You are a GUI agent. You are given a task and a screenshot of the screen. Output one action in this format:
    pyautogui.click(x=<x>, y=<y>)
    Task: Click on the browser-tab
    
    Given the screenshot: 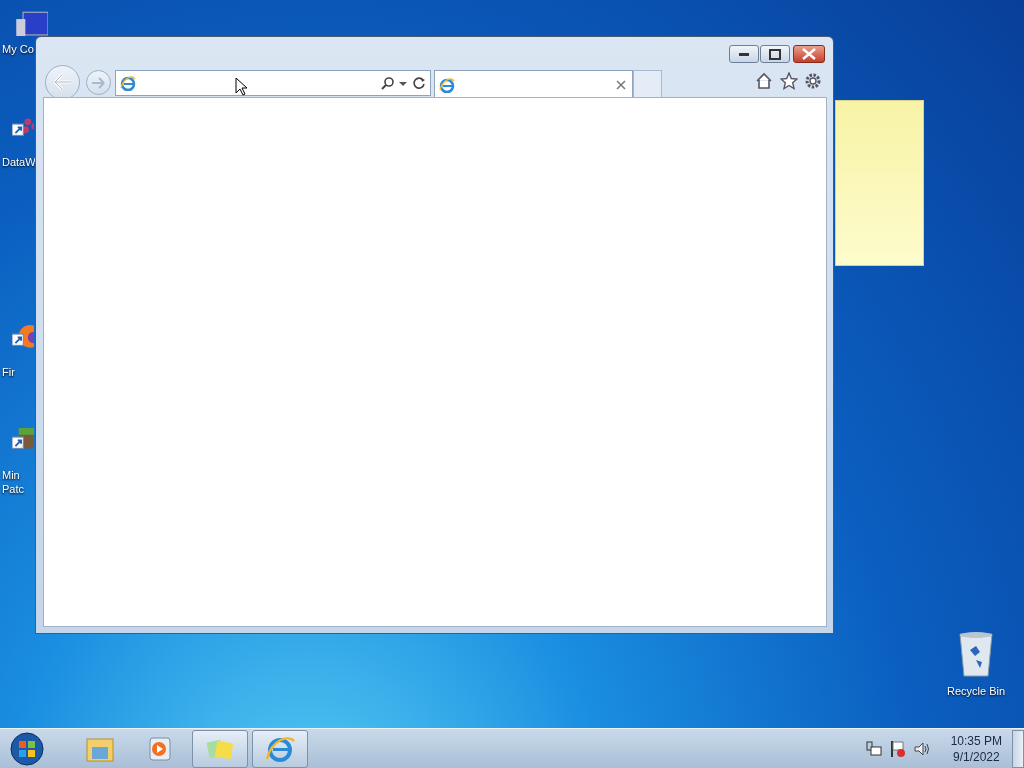 What is the action you would take?
    pyautogui.click(x=533, y=84)
    